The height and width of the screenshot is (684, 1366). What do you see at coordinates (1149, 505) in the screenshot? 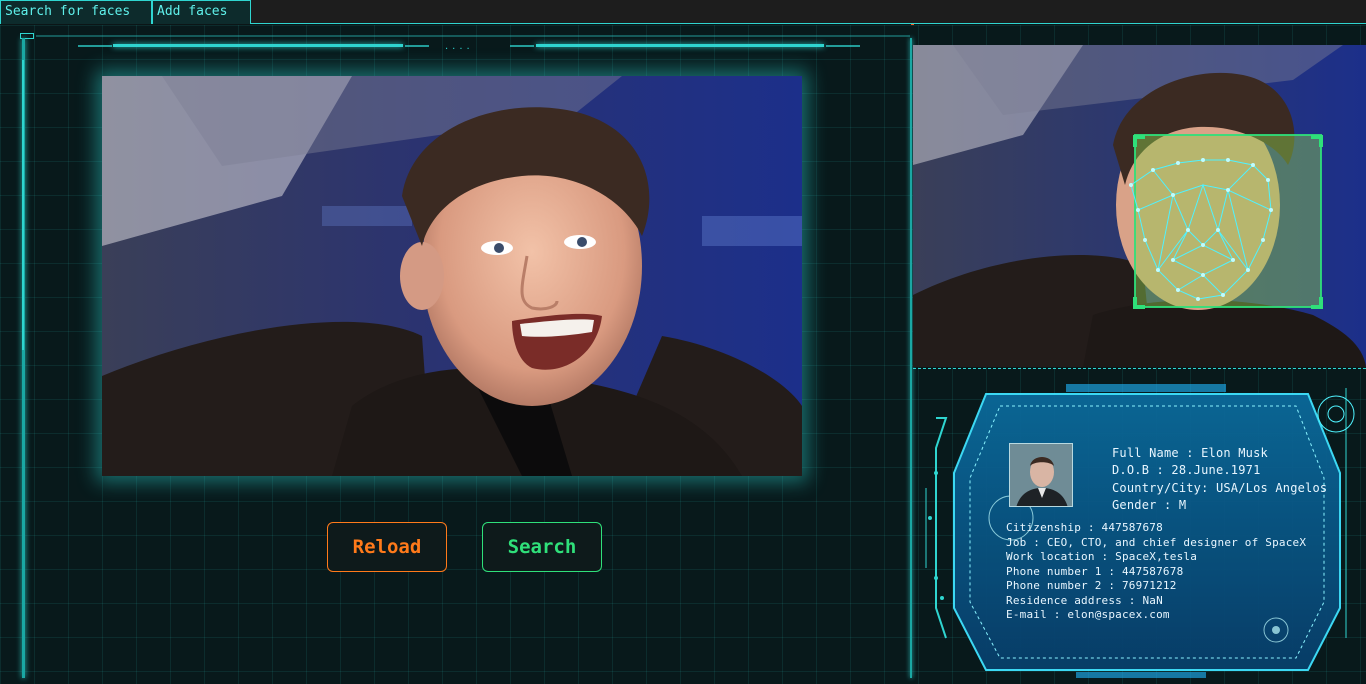
I see `profile-gender: Gender : M` at bounding box center [1149, 505].